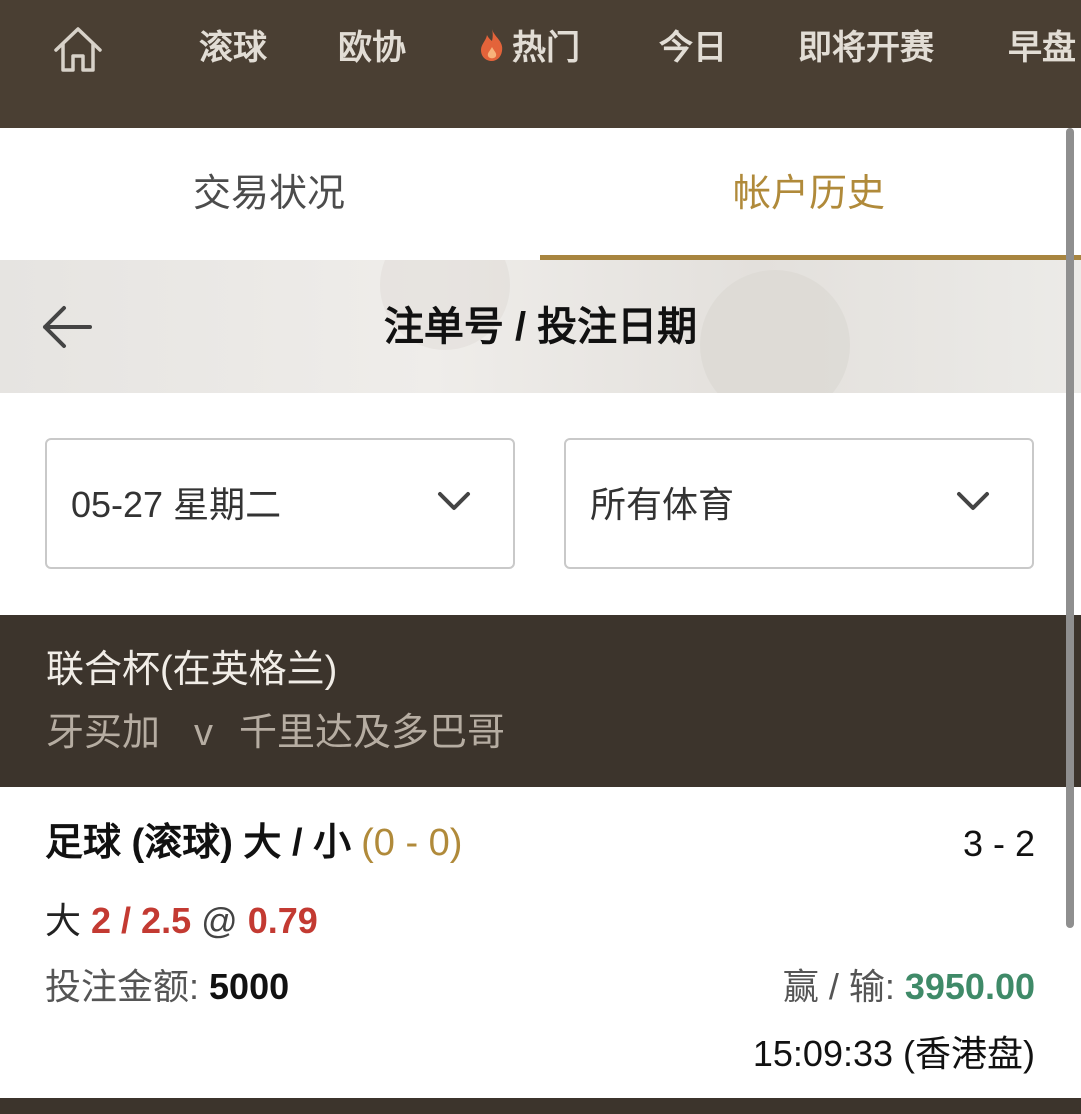 This screenshot has height=1114, width=1081. I want to click on at-symbol: @, so click(219, 920).